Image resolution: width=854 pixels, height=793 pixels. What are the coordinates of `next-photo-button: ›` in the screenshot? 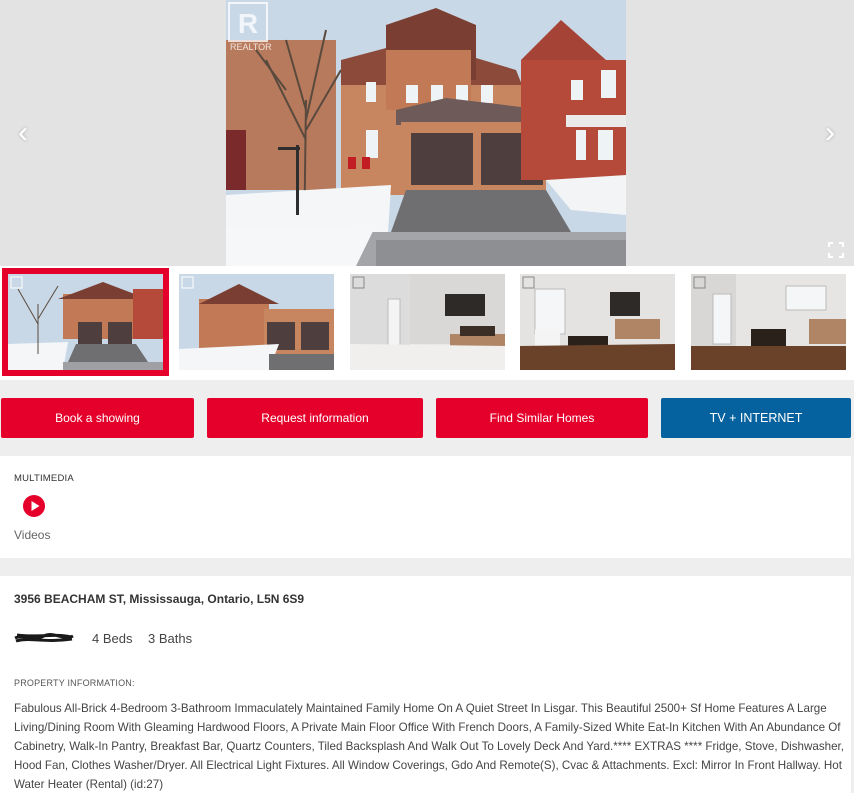 It's located at (830, 133).